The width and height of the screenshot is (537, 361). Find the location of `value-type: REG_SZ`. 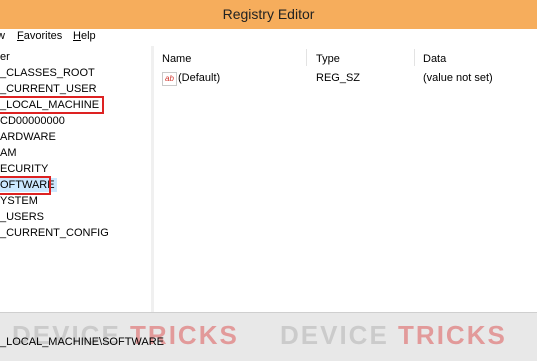

value-type: REG_SZ is located at coordinates (338, 78).